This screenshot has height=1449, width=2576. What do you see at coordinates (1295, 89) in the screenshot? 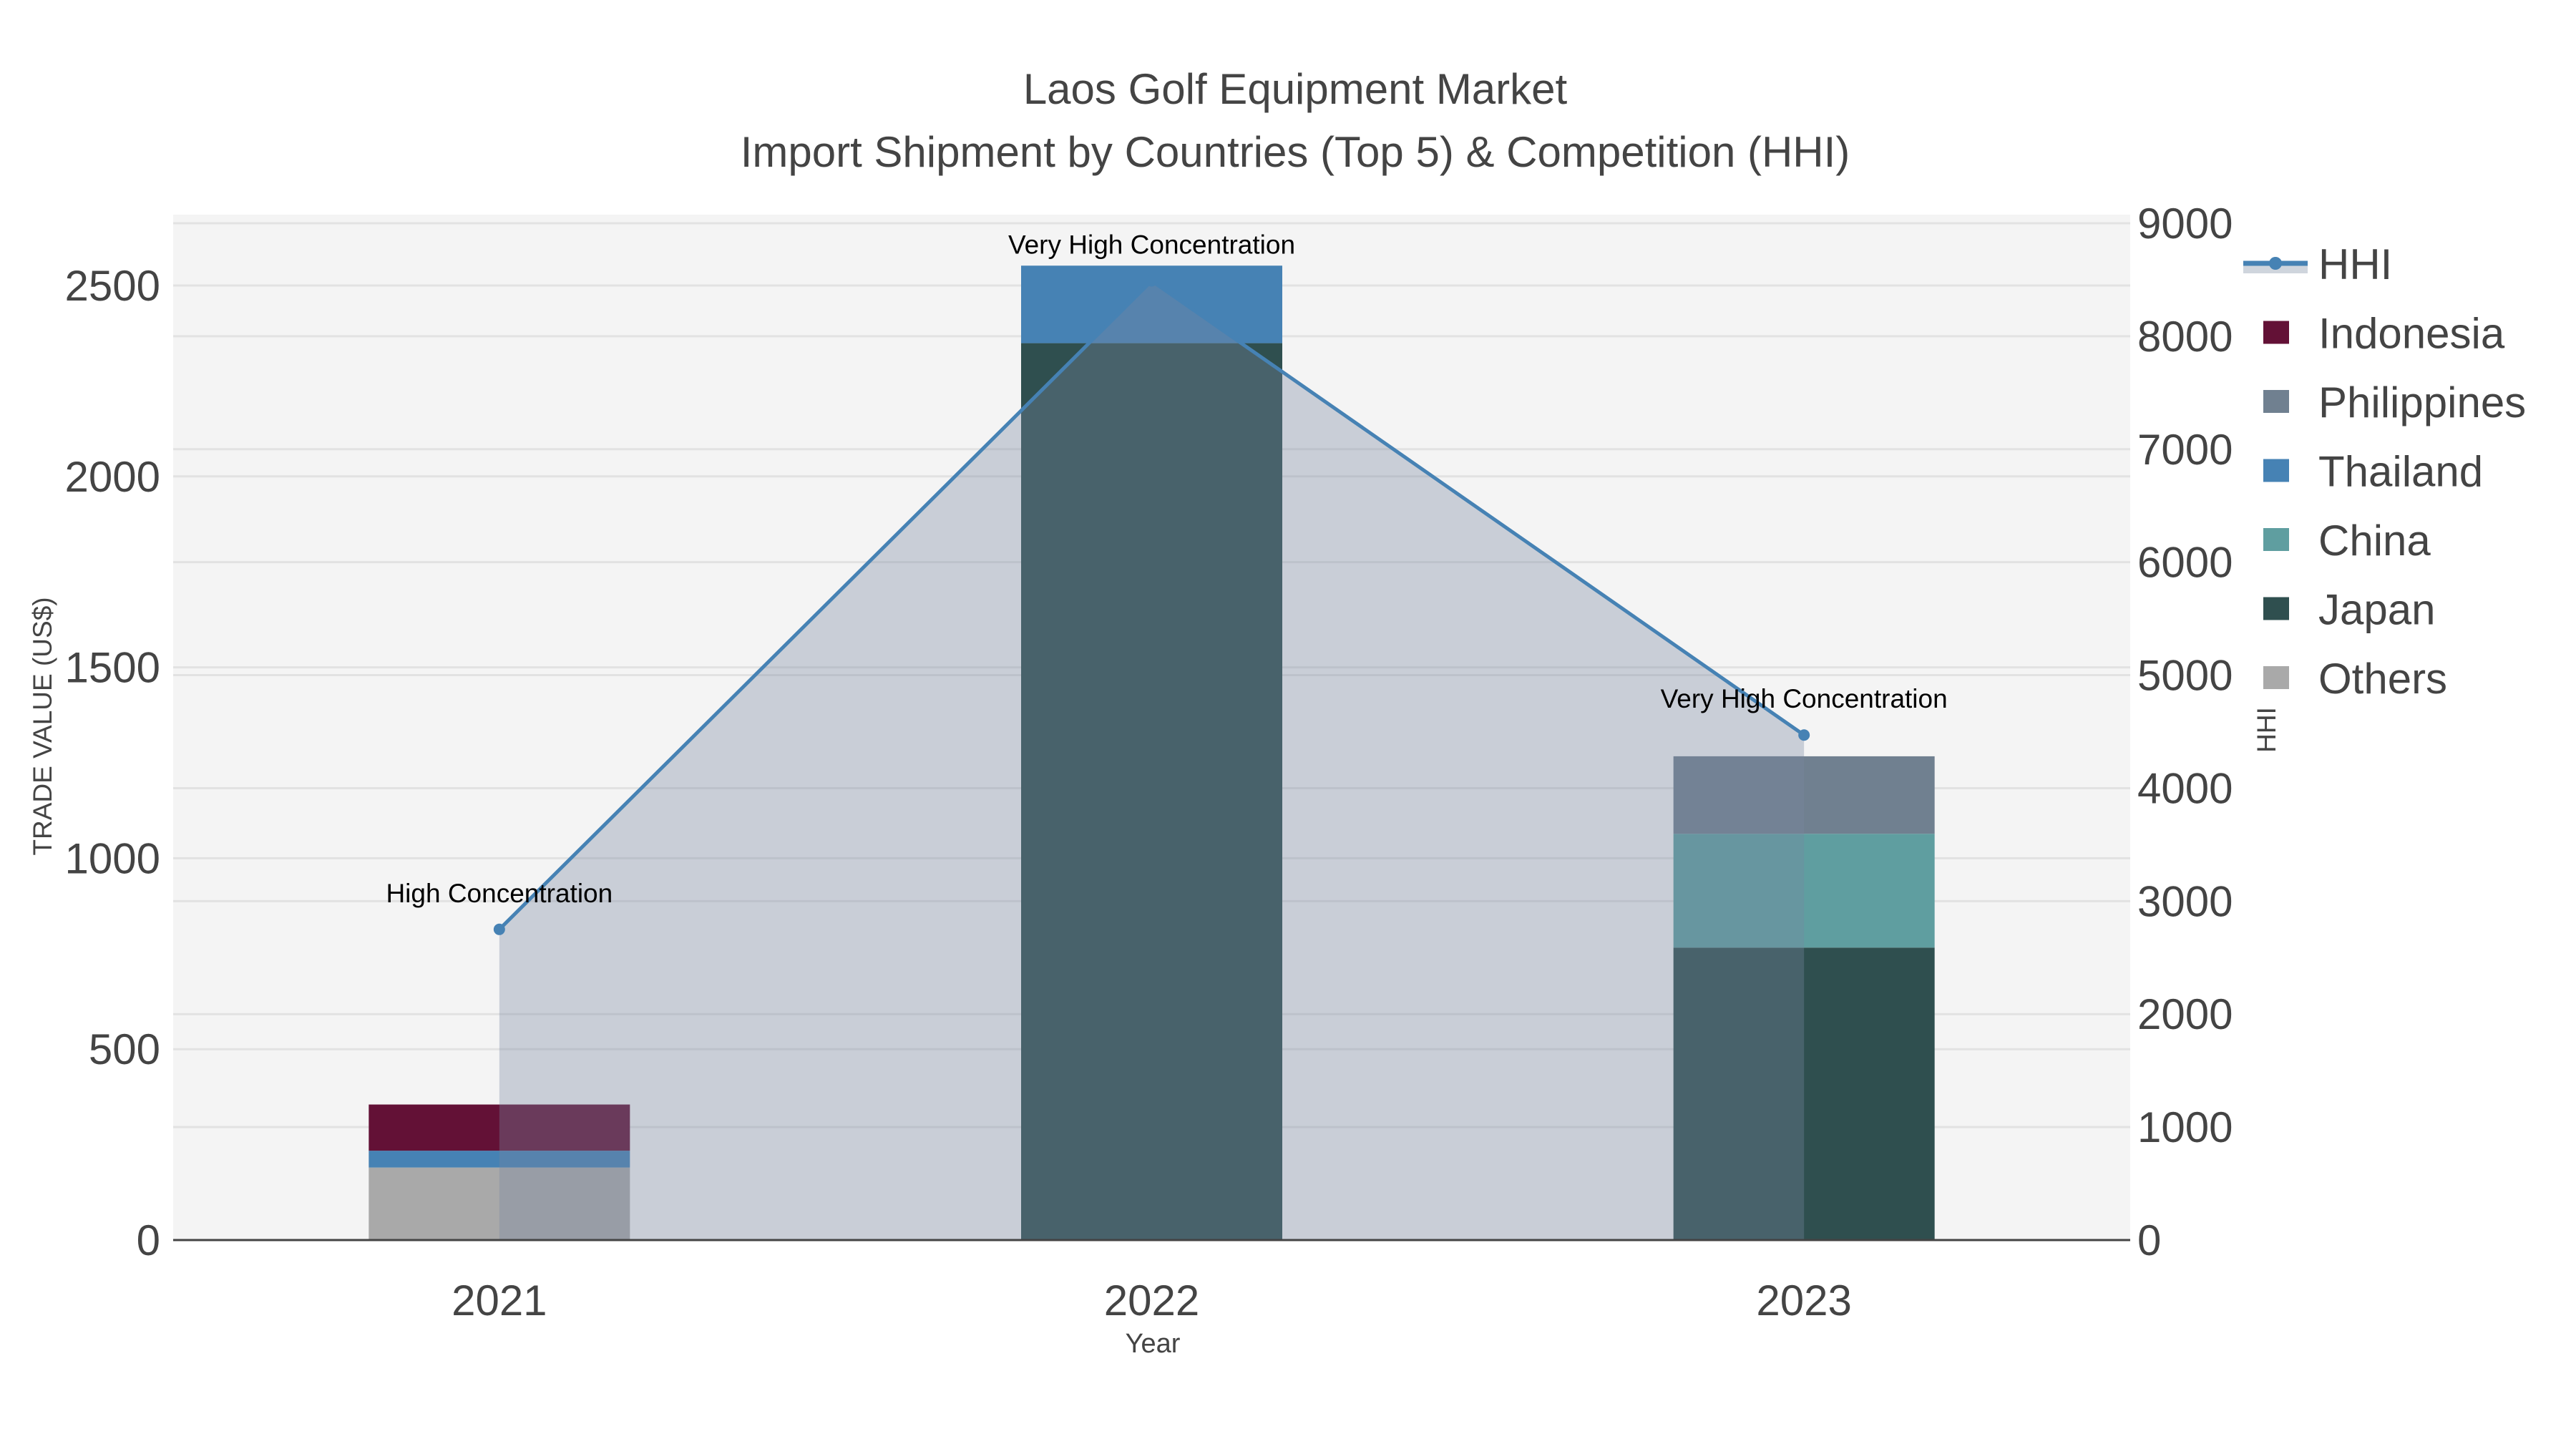
I see `chart-title: Laos Golf Equipment Market` at bounding box center [1295, 89].